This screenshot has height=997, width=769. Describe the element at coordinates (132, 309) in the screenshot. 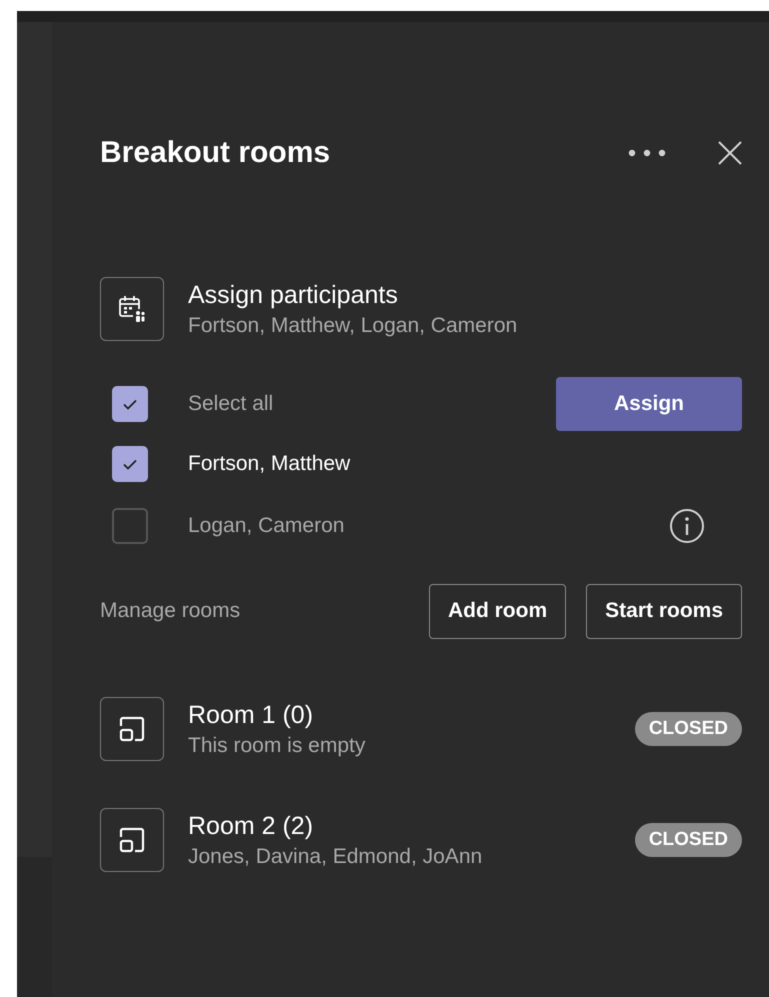

I see `calendar-people-icon` at that location.